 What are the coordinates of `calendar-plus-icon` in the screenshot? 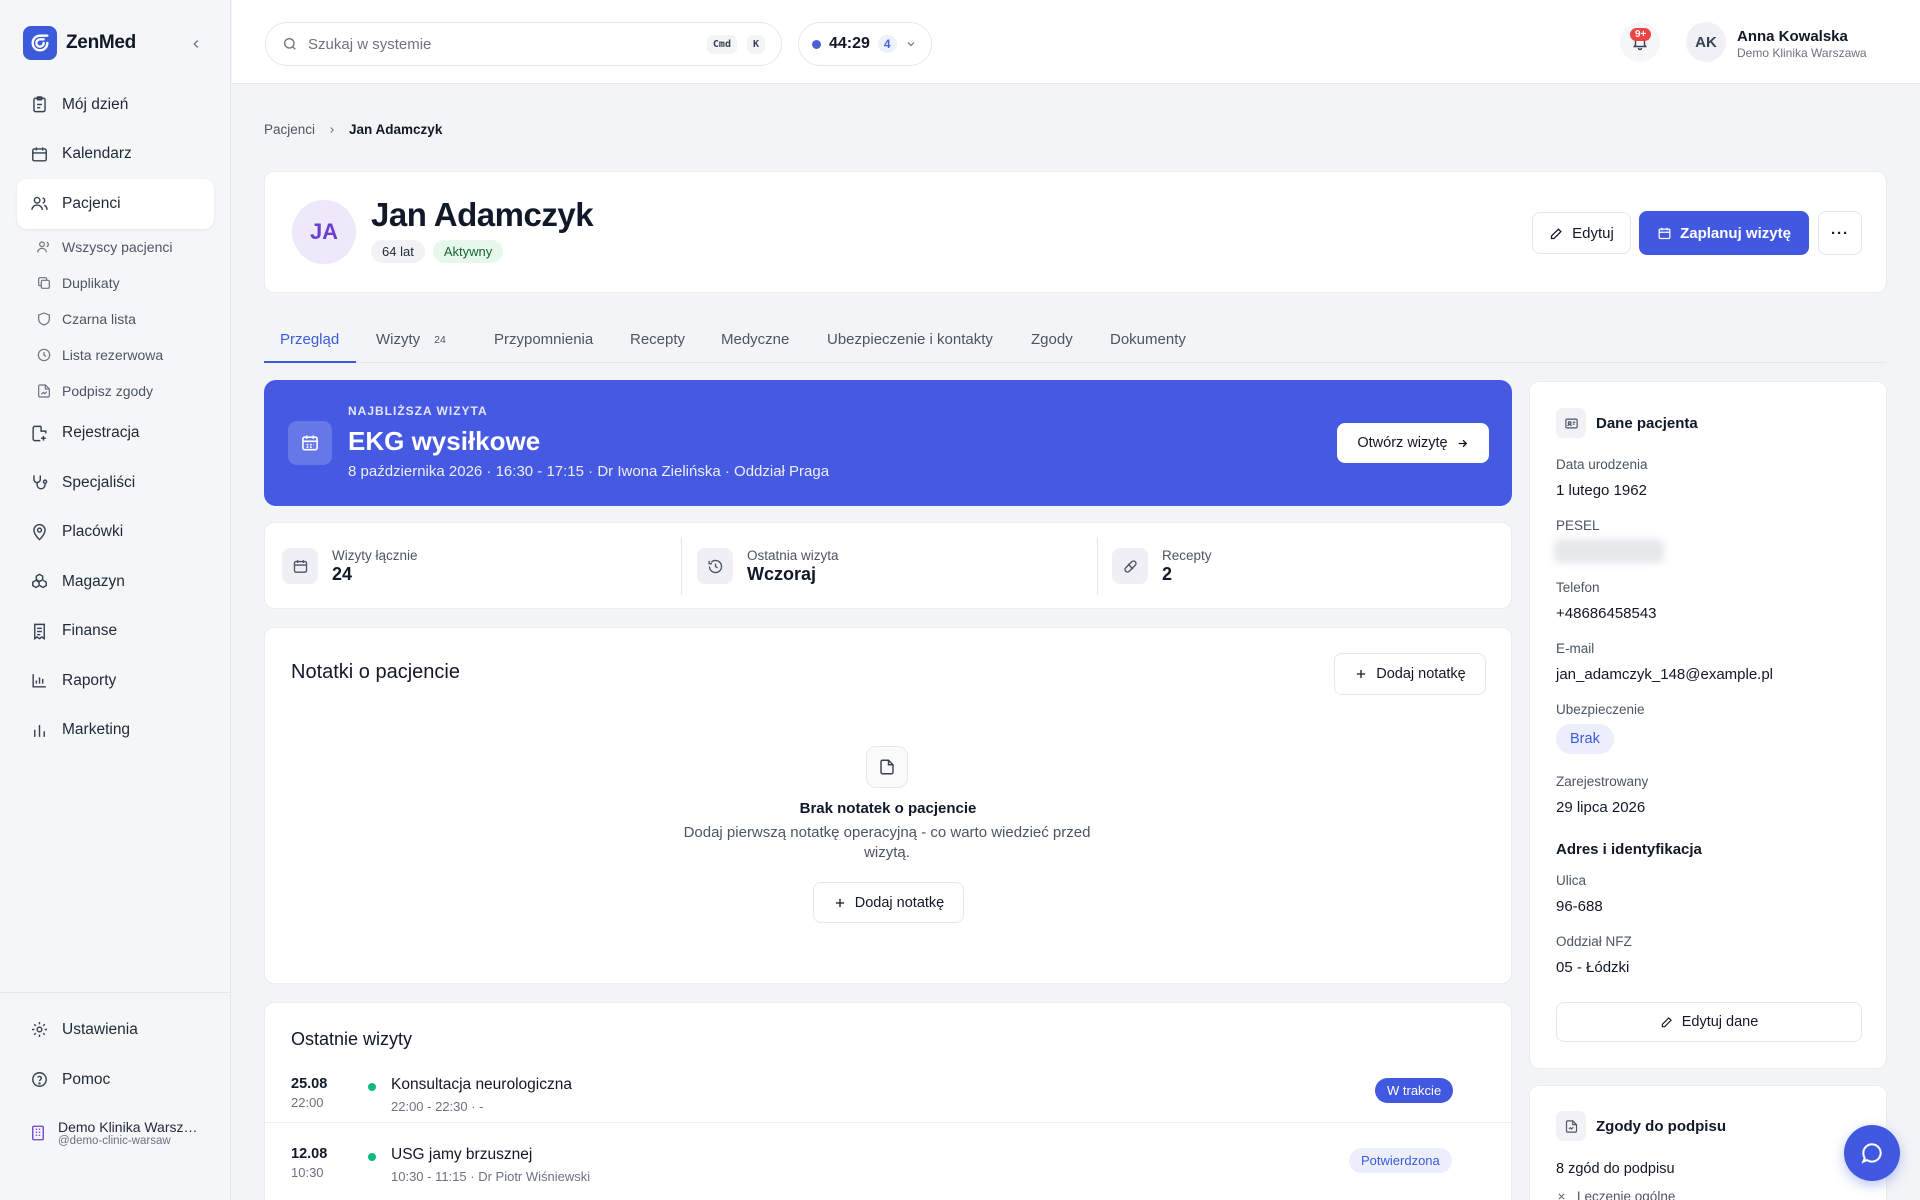 It's located at (1664, 233).